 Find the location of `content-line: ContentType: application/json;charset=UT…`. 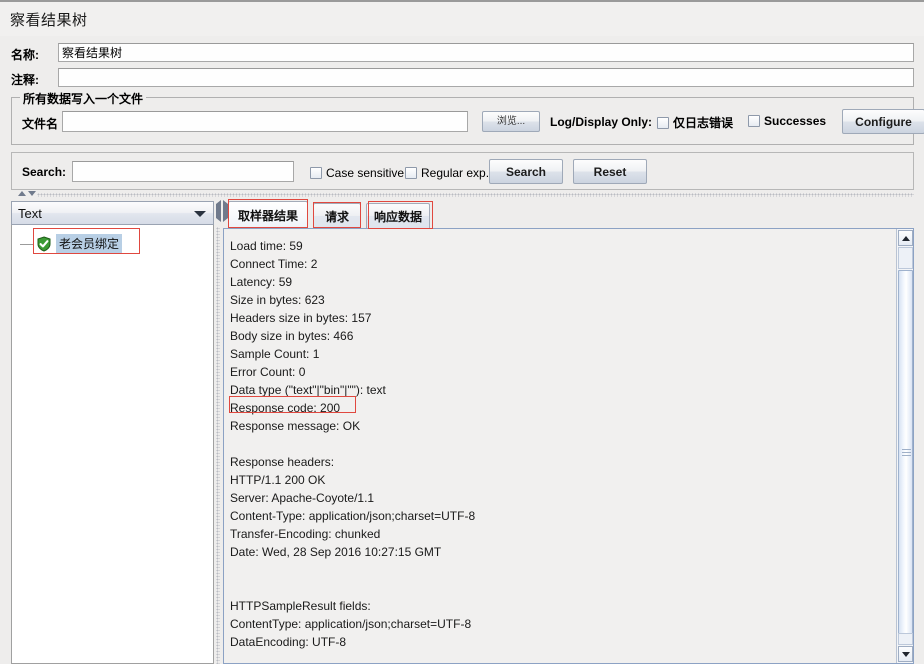

content-line: ContentType: application/json;charset=UT… is located at coordinates (351, 624).